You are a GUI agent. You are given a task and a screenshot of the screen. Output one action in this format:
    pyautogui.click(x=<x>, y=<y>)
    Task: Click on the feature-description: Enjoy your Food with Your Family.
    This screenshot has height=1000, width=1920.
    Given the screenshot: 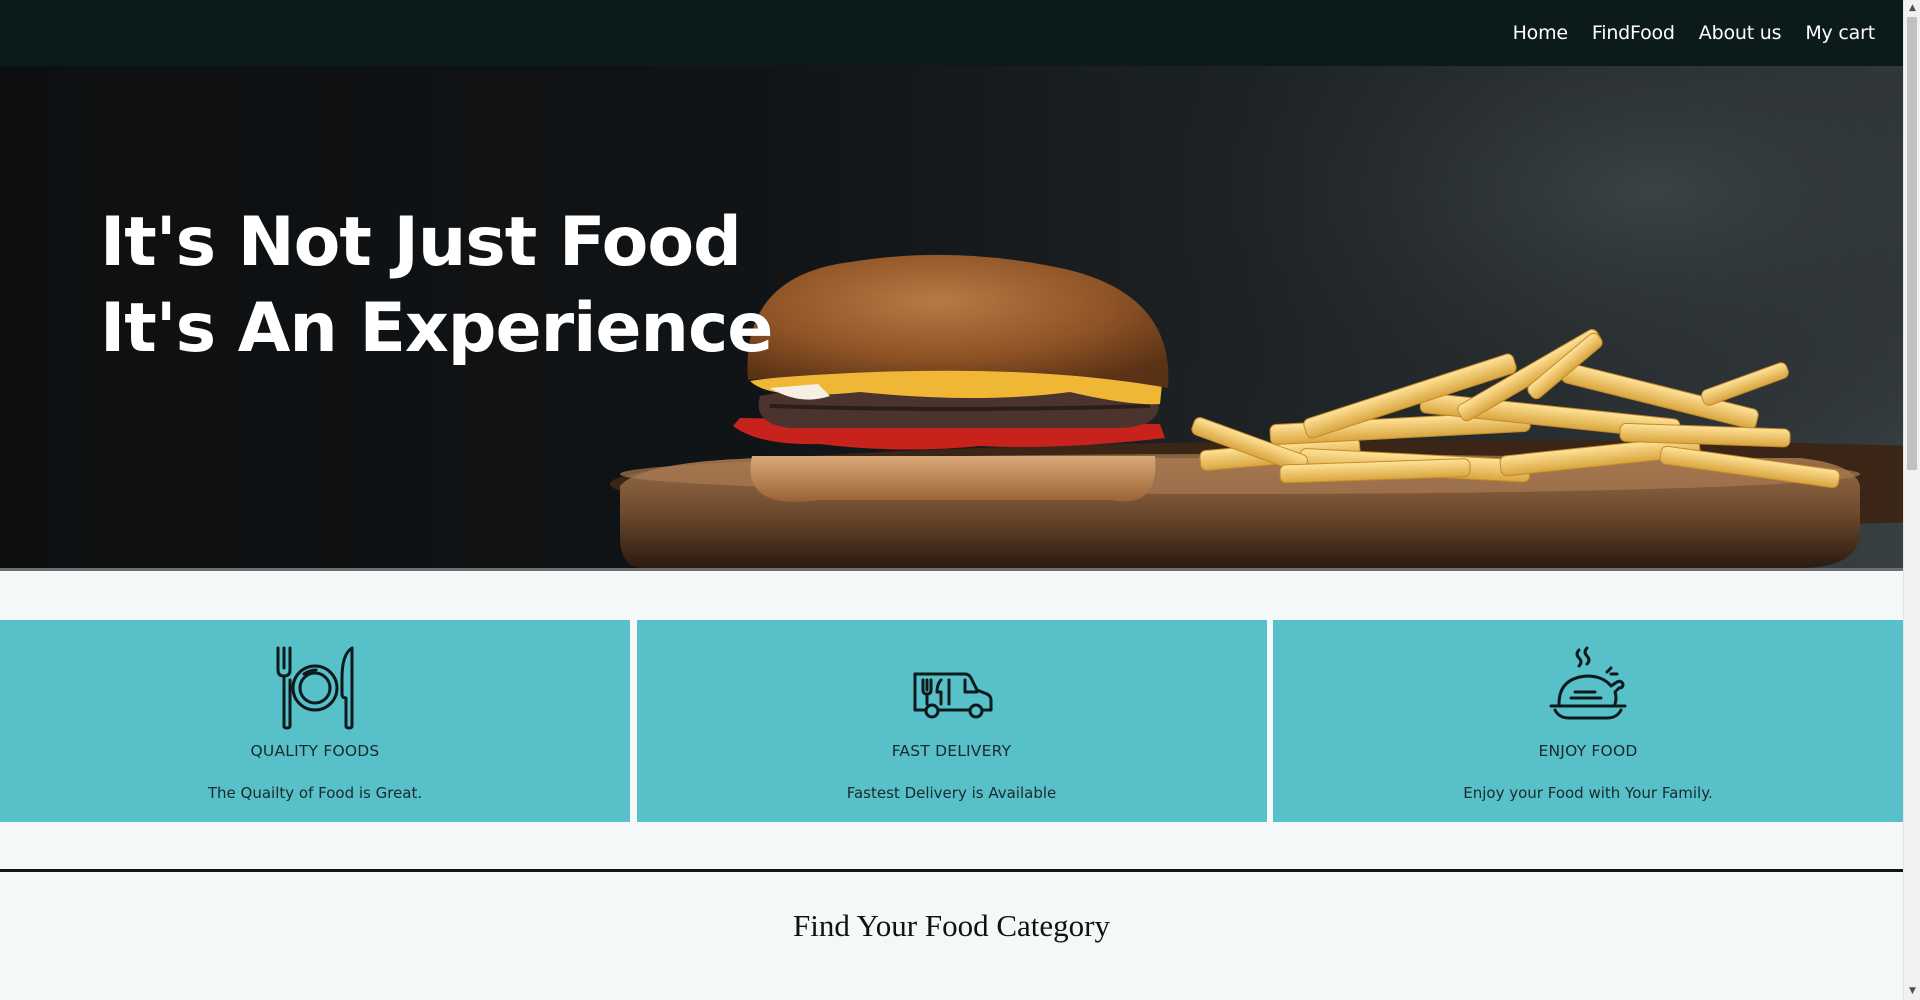 What is the action you would take?
    pyautogui.click(x=1588, y=793)
    